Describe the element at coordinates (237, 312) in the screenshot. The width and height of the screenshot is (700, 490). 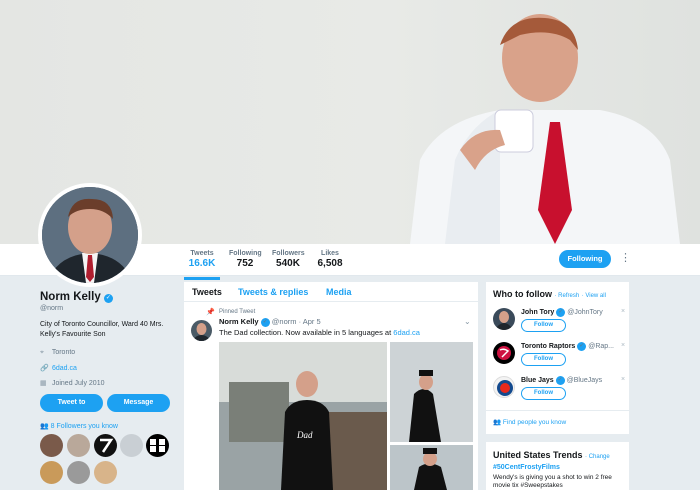
I see `pinned-label: Pinned Tweet` at that location.